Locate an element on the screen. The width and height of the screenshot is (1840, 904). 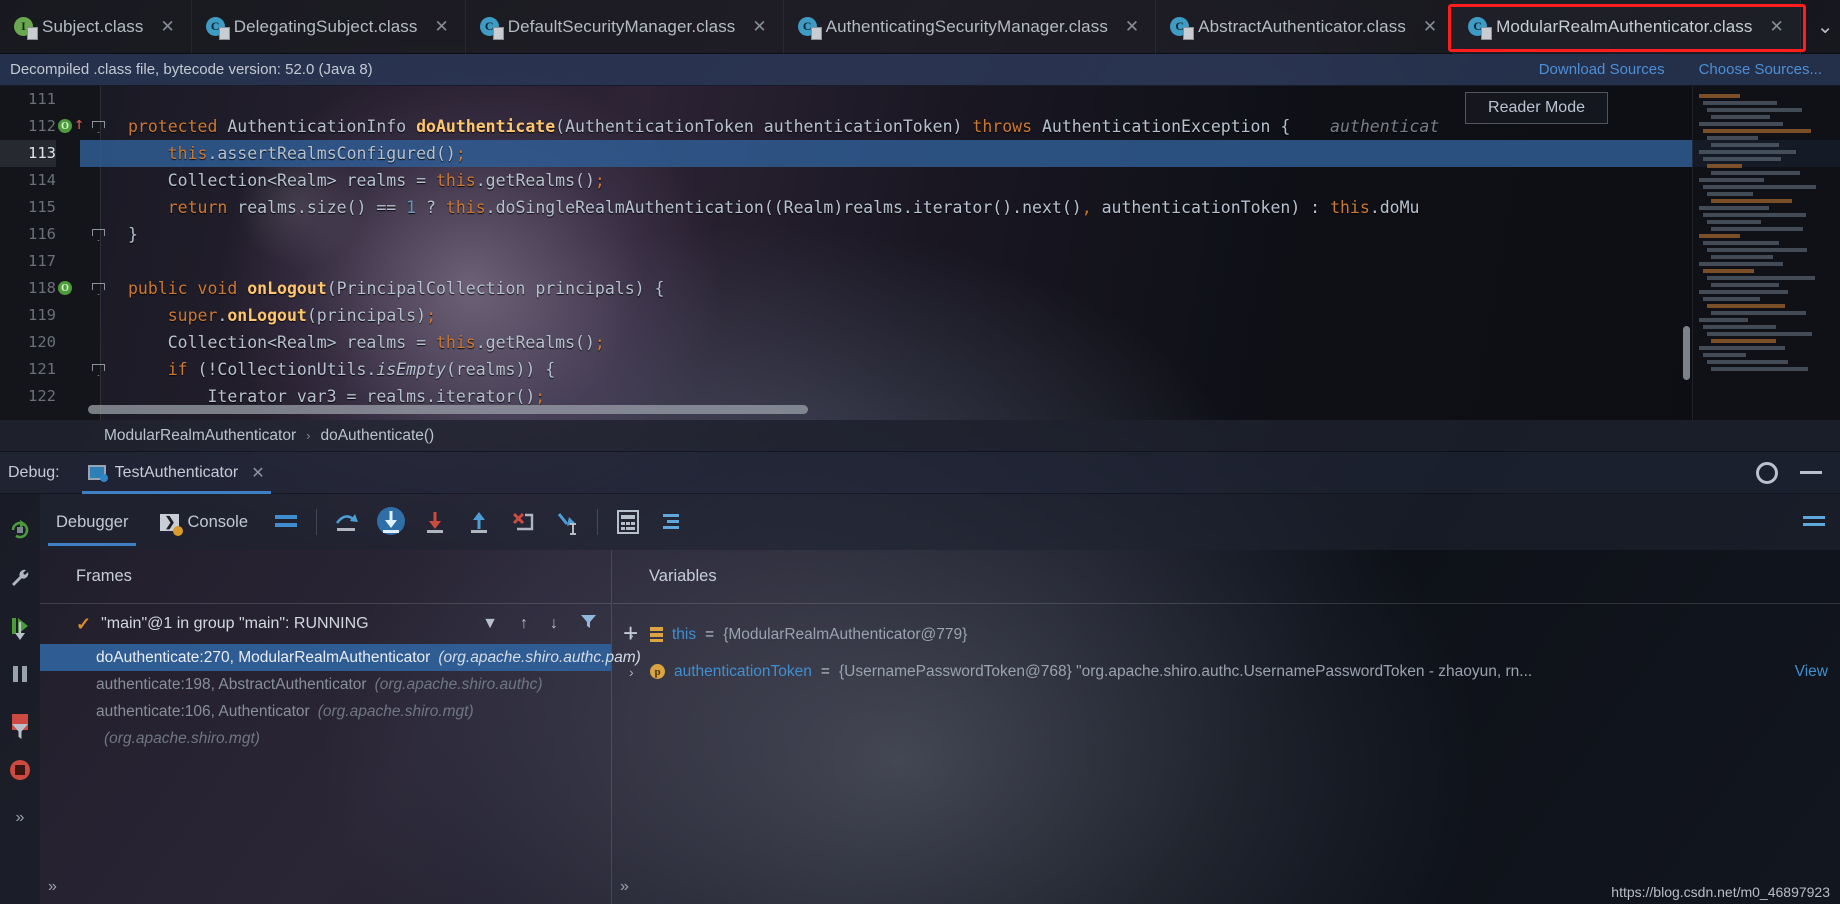
step-into-icon is located at coordinates (391, 522).